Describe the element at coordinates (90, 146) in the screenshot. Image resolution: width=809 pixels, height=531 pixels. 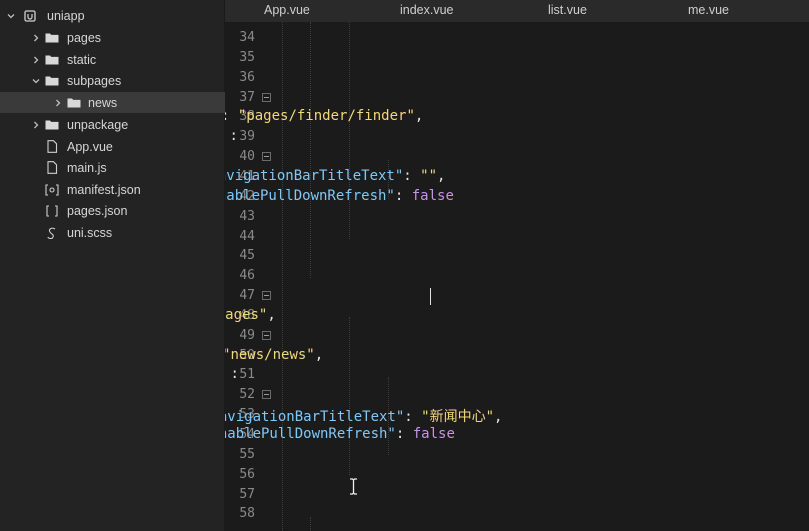
I see `tree-item-label: App.vue` at that location.